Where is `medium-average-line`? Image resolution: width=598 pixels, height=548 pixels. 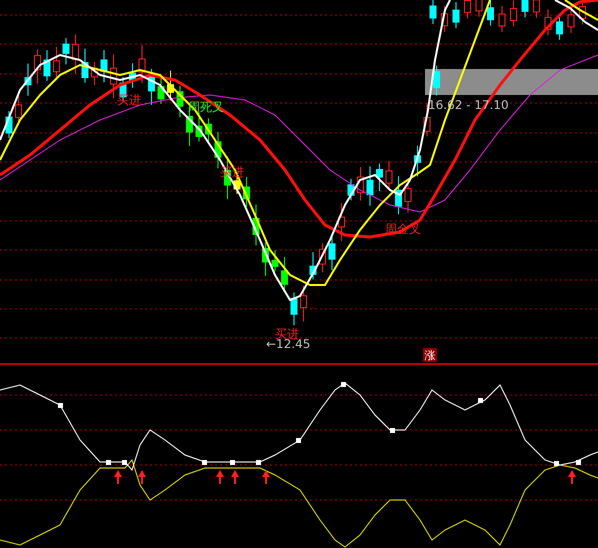
medium-average-line is located at coordinates (581, 10).